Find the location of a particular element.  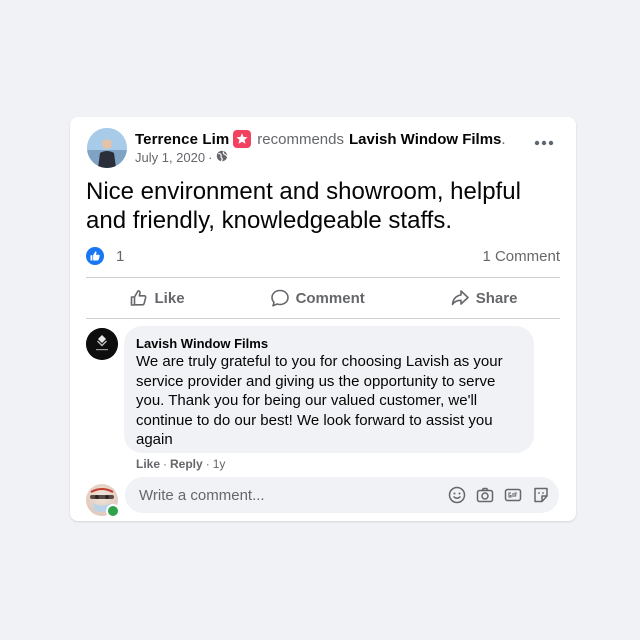

post-date: July 1, 2020 is located at coordinates (170, 157).